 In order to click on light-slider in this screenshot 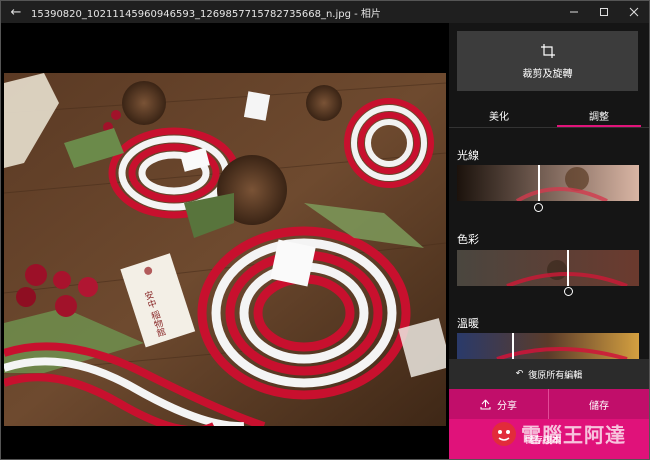, I will do `click(548, 183)`.